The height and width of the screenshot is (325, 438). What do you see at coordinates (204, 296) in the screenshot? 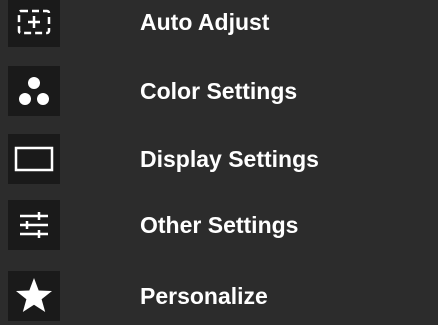
I see `menu-item-label: Personalize` at bounding box center [204, 296].